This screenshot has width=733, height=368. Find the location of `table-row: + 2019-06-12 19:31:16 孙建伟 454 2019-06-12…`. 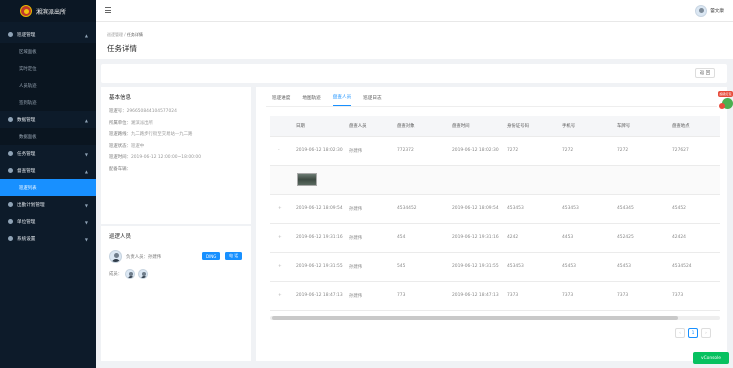

table-row: + 2019-06-12 19:31:16 孙建伟 454 2019-06-12… is located at coordinates (495, 238).